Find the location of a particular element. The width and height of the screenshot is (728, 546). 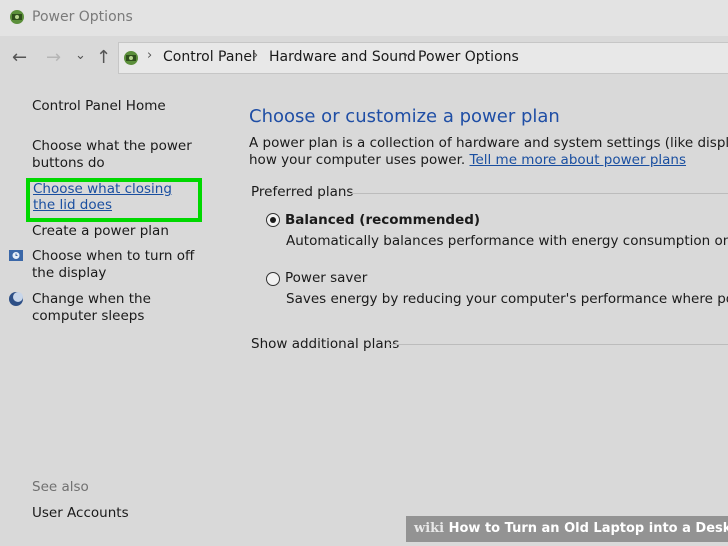

breadcrumb-control-panel: Control Panel is located at coordinates (209, 57).